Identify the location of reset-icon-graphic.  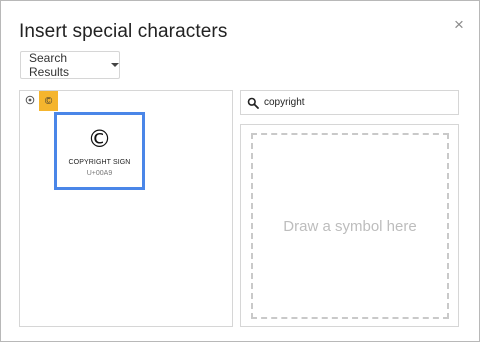
(29, 100).